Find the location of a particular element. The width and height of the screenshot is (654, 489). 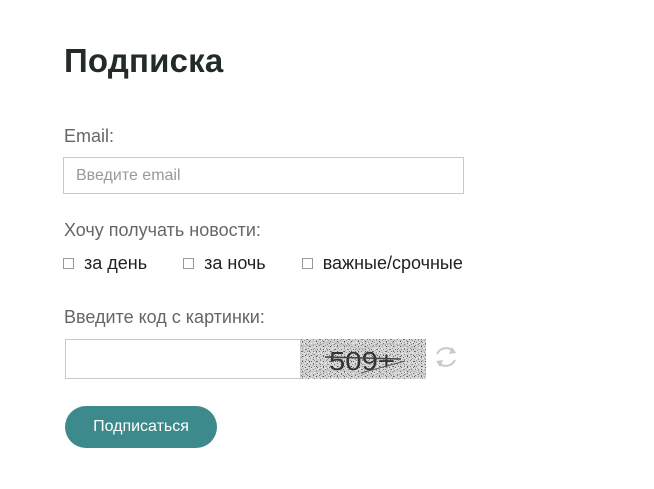

option-day: за день is located at coordinates (105, 263).